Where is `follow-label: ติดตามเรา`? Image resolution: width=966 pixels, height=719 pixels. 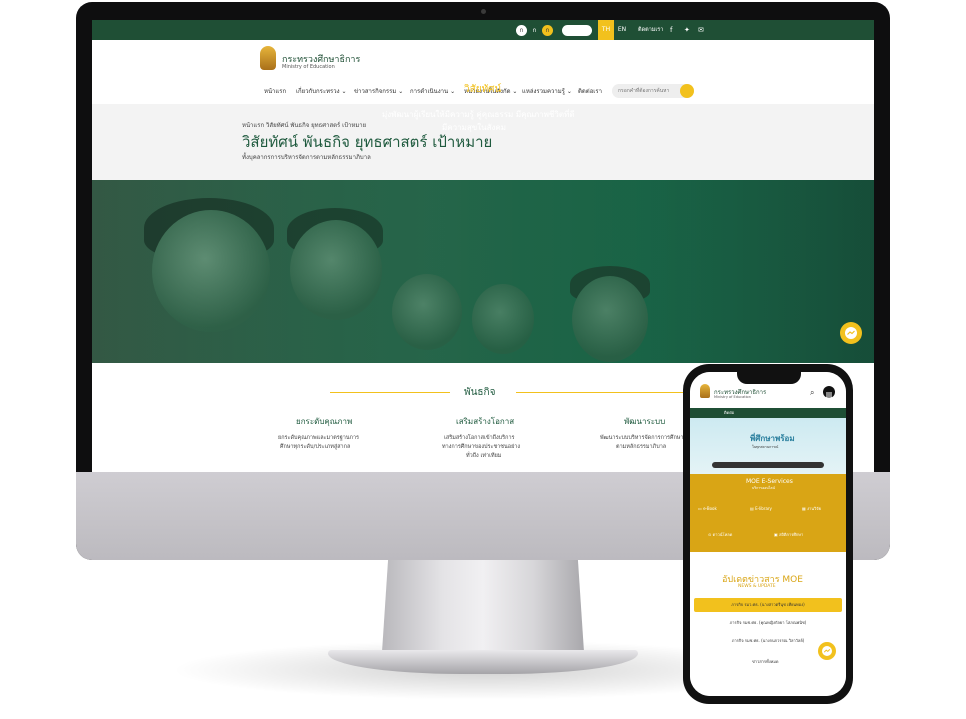 follow-label: ติดตามเรา is located at coordinates (651, 30).